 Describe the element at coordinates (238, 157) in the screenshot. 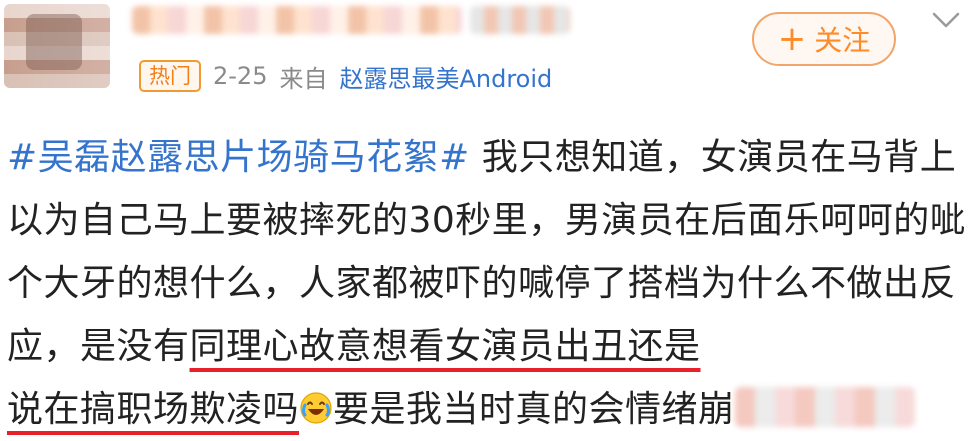

I see `hashtag-link: #吴磊赵露思片场骑马花絮#` at that location.